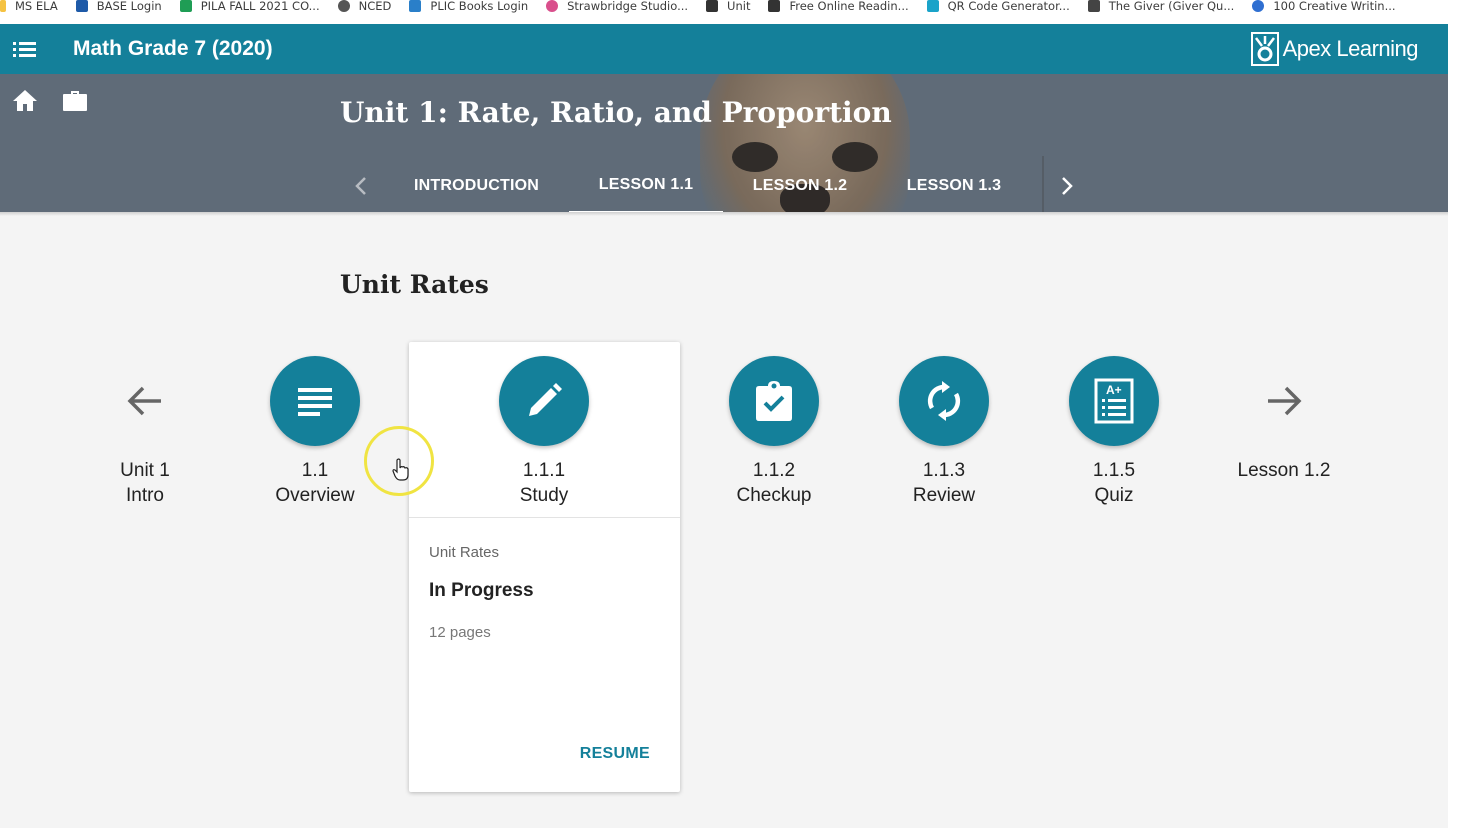  Describe the element at coordinates (616, 112) in the screenshot. I see `unit-title: Unit 1: Rate, Ratio, and Proportion` at that location.